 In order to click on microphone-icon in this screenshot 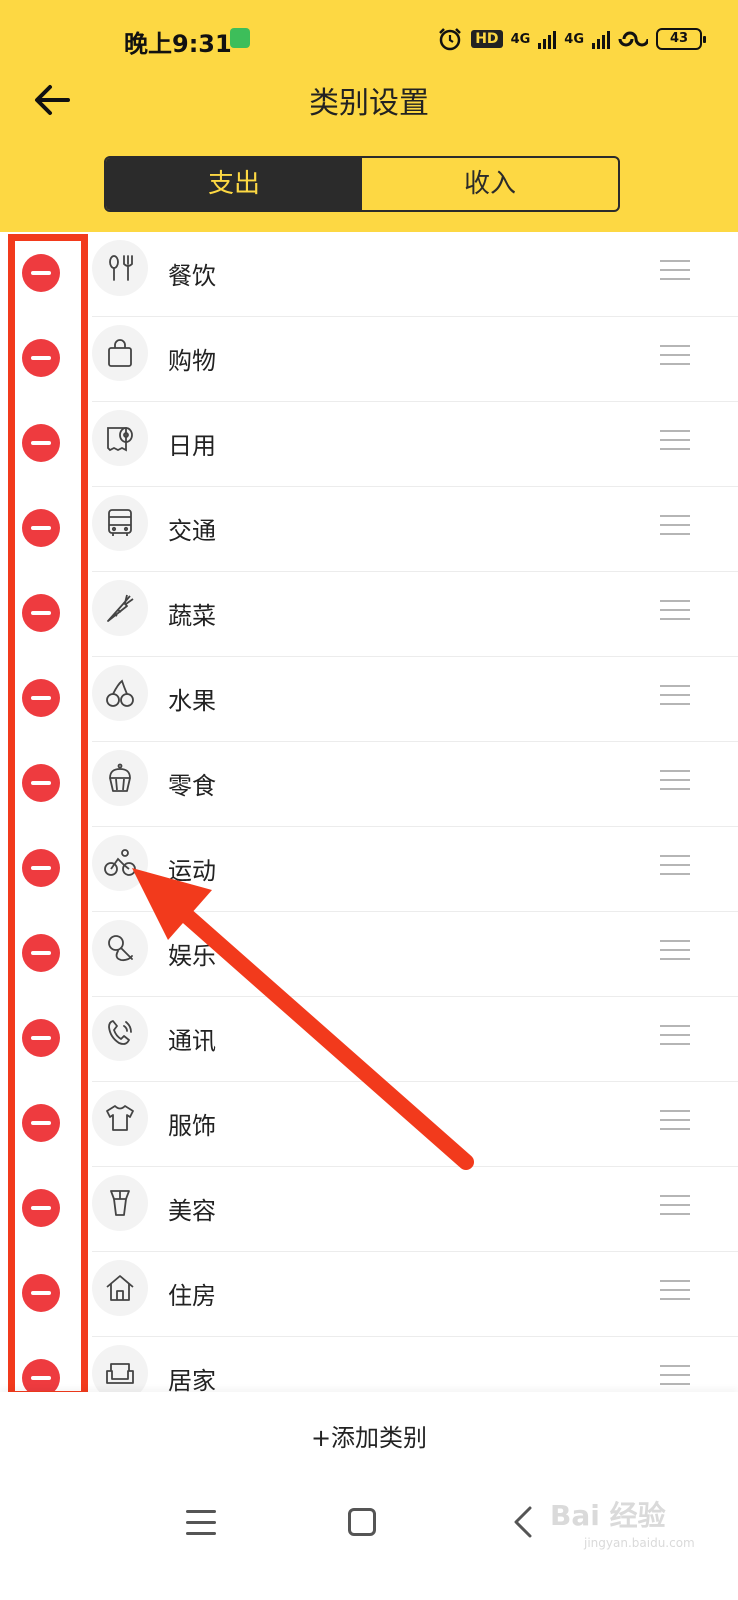, I will do `click(120, 948)`.